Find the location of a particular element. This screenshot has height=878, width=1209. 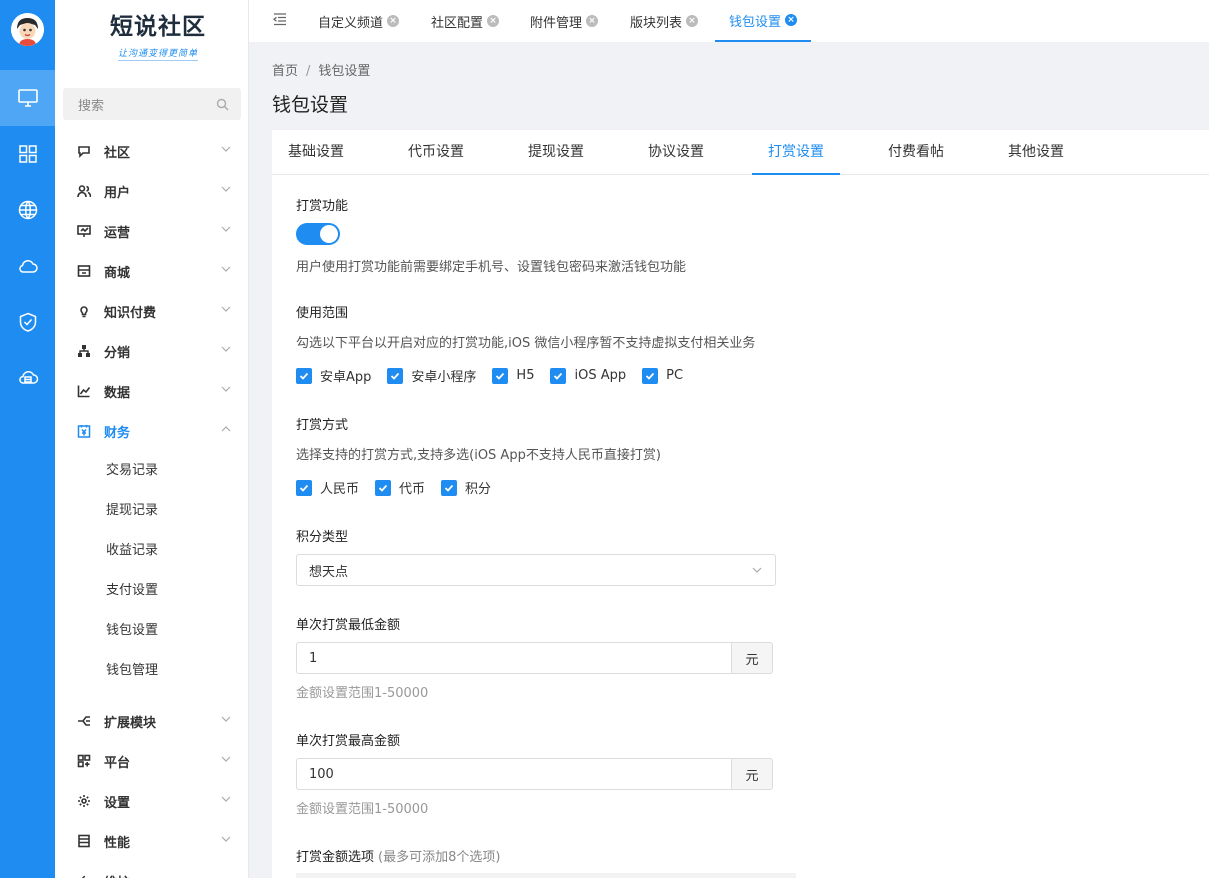

checkbox-label: 安卓小程序 is located at coordinates (444, 377).